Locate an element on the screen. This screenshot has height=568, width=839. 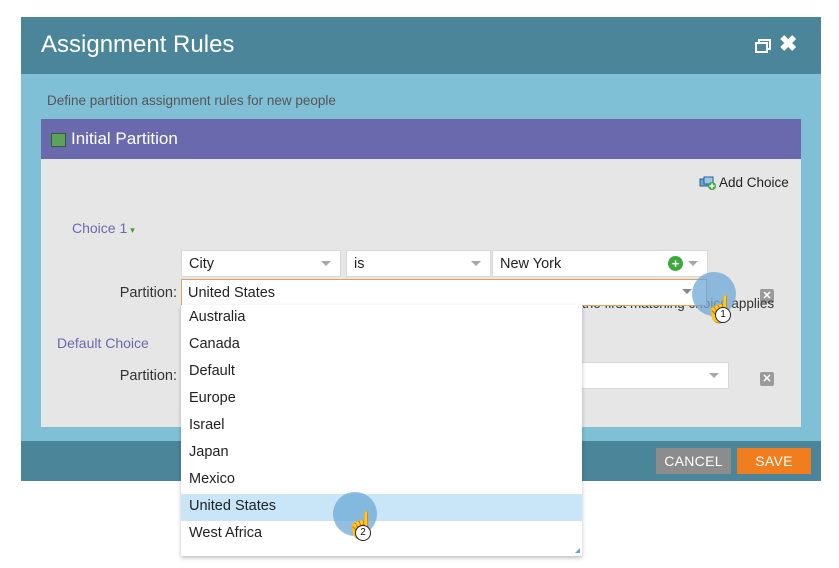
add-choice-label: Add Choice is located at coordinates (754, 182).